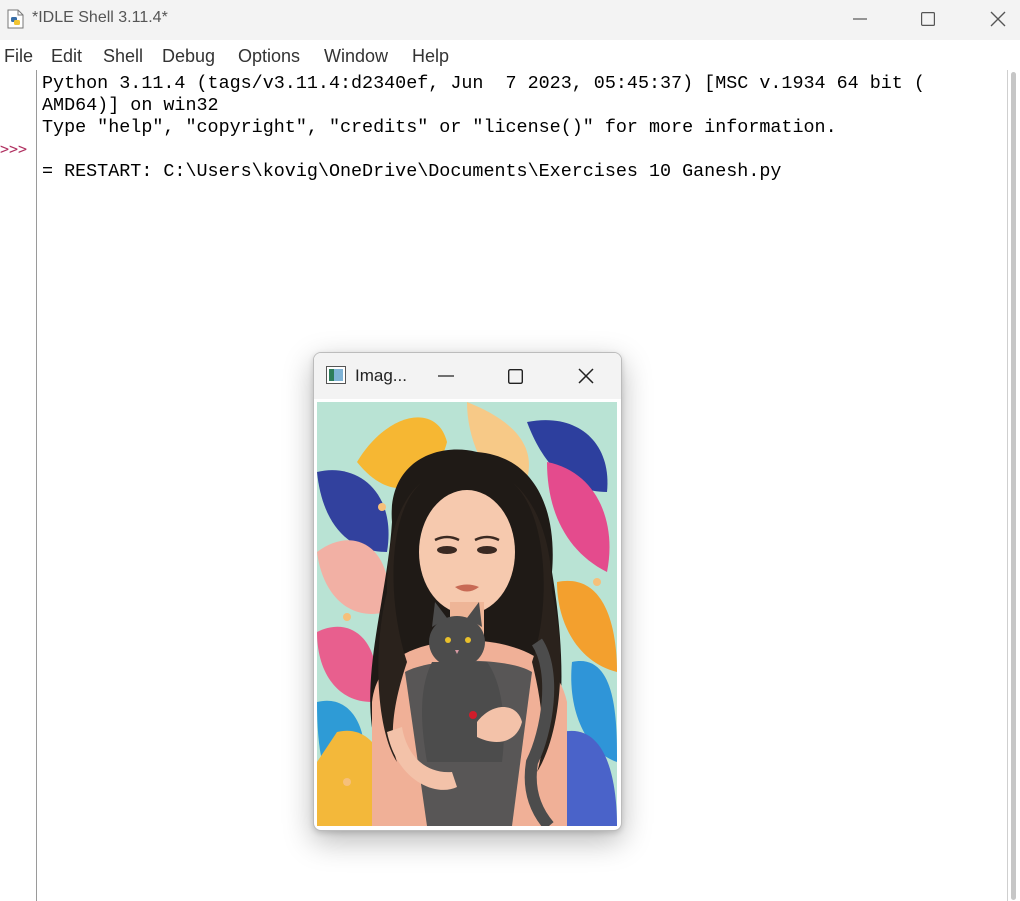 The image size is (1020, 901). I want to click on close-button, so click(991, 19).